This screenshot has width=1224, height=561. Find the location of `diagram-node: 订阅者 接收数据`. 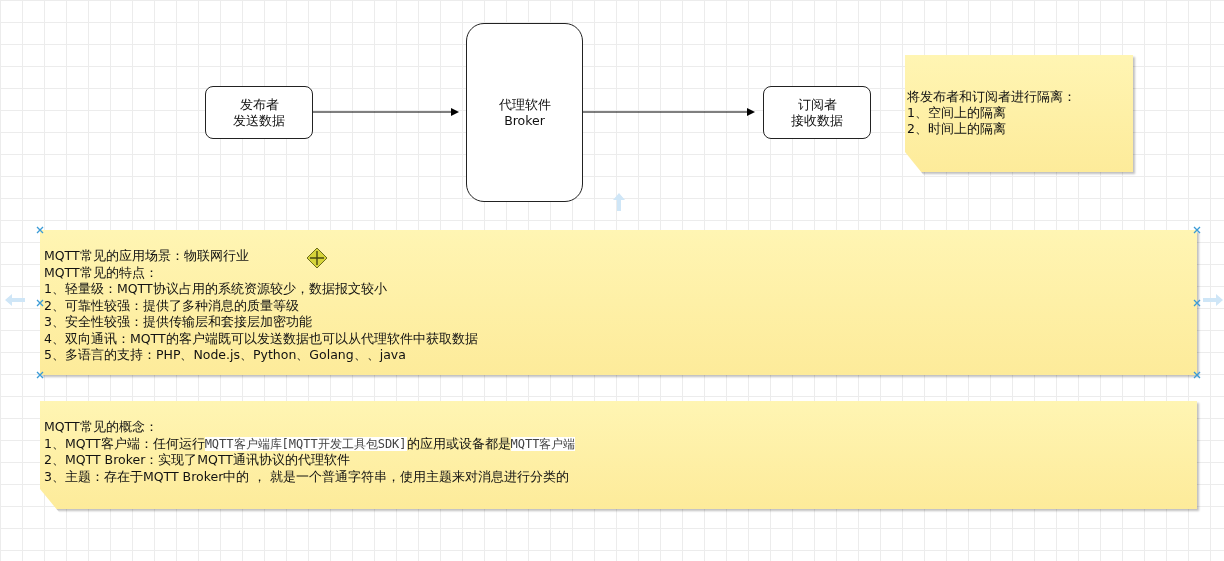

diagram-node: 订阅者 接收数据 is located at coordinates (817, 112).